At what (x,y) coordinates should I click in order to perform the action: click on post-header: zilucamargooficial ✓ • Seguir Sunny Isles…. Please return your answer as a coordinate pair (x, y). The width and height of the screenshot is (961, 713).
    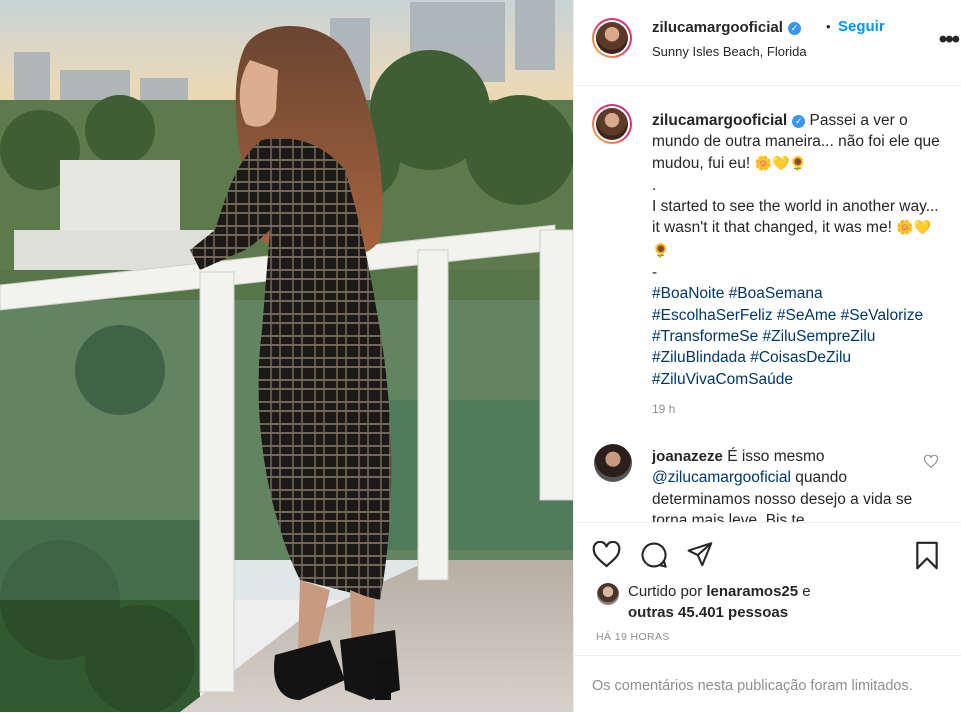
    Looking at the image, I should click on (767, 43).